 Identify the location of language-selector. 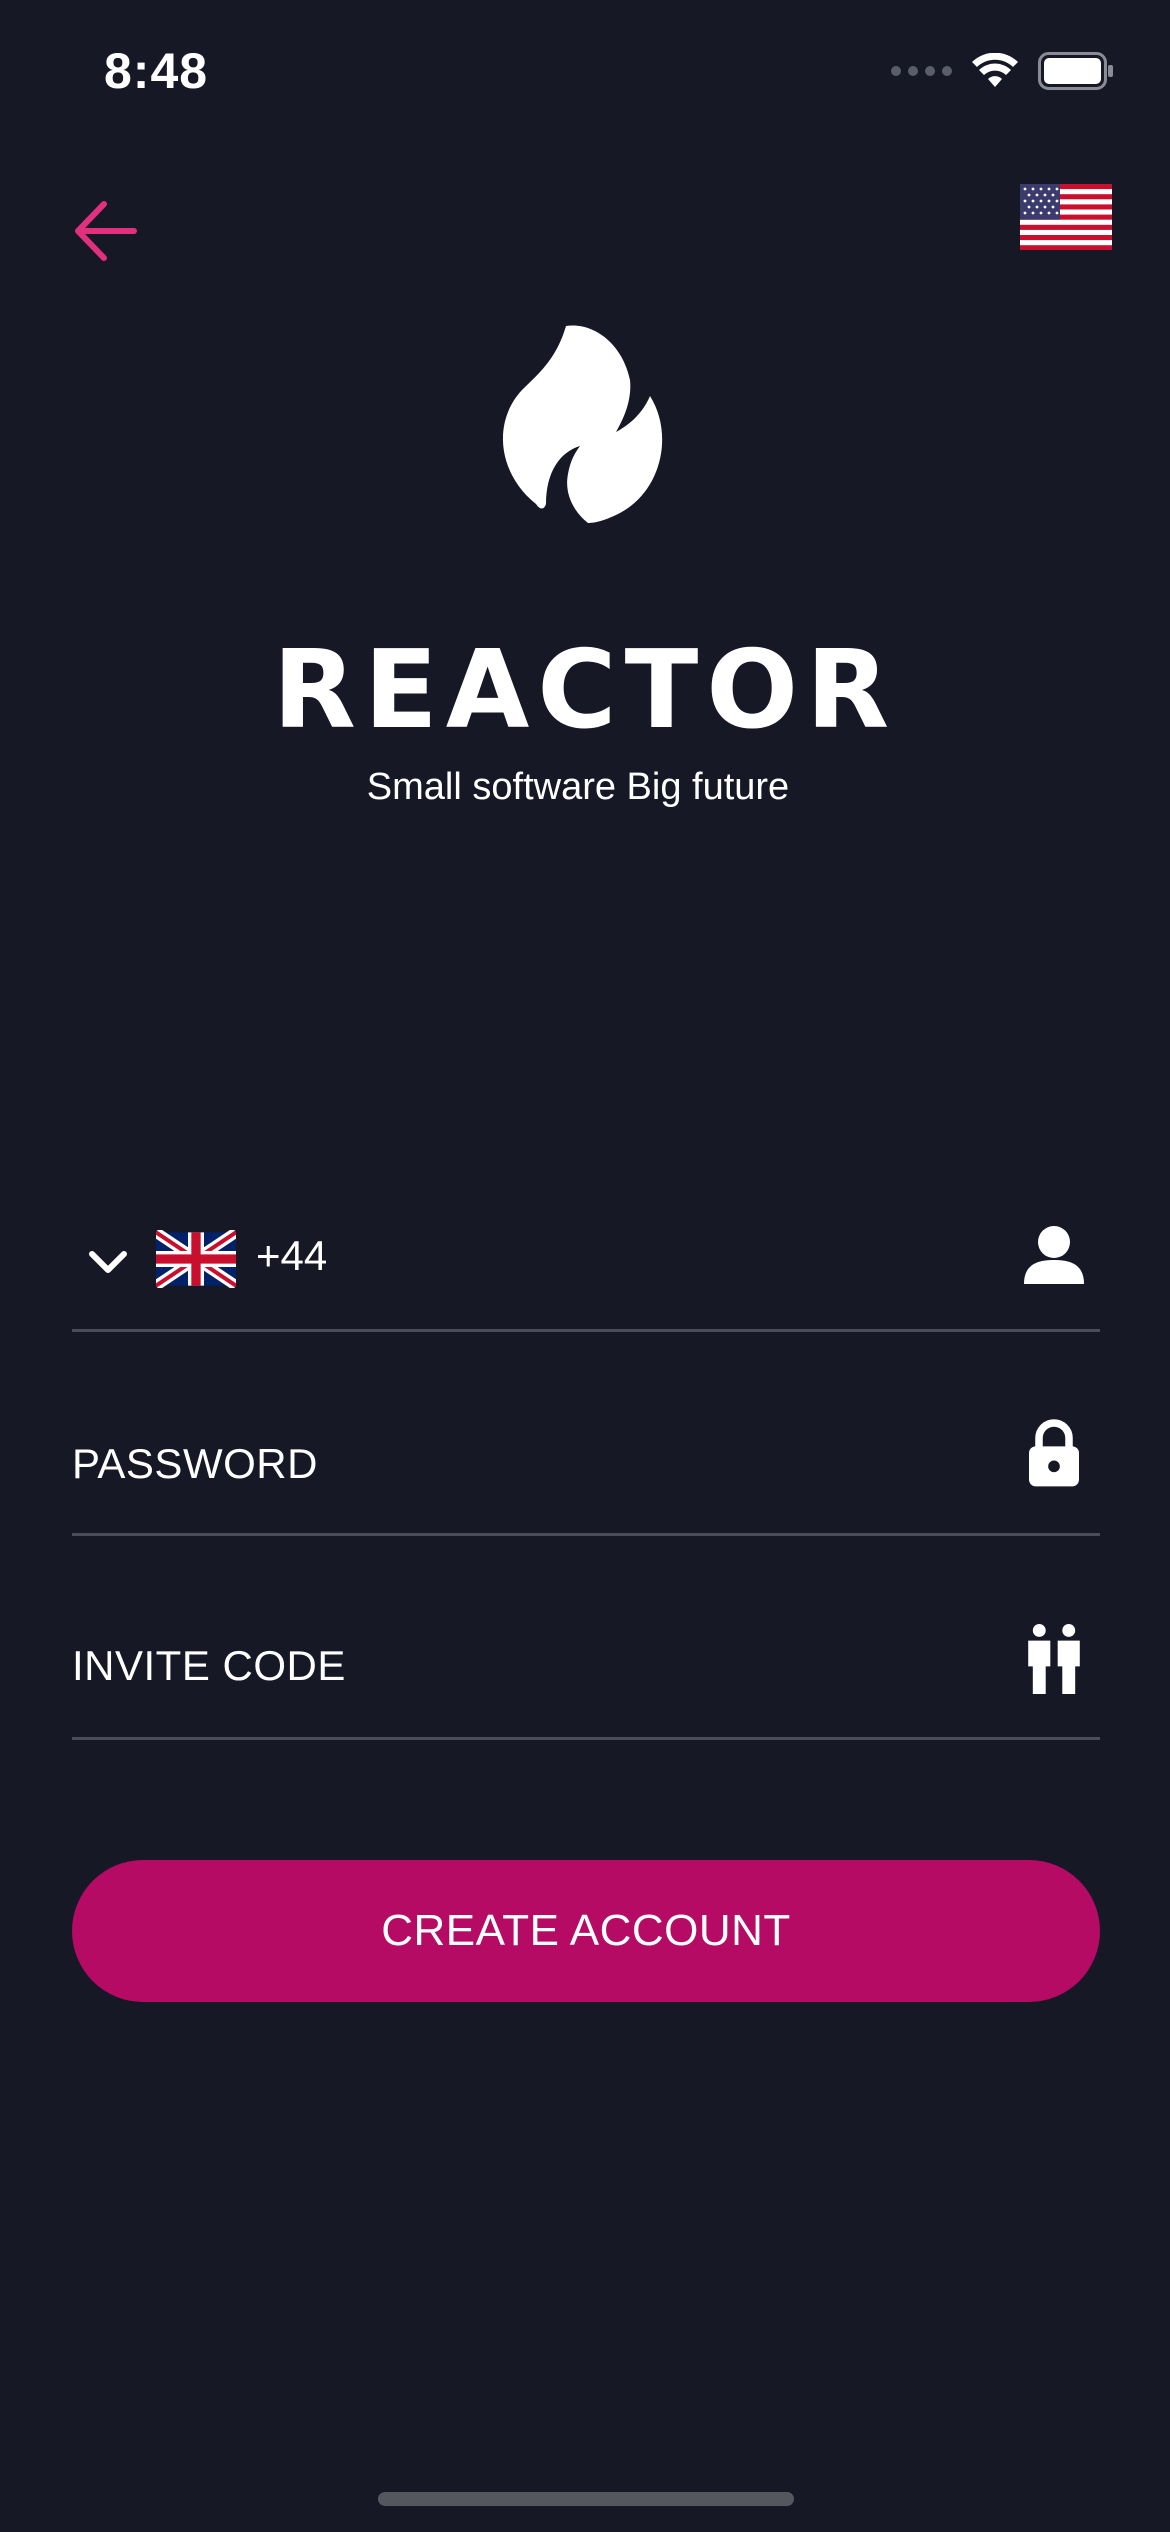
(1066, 217).